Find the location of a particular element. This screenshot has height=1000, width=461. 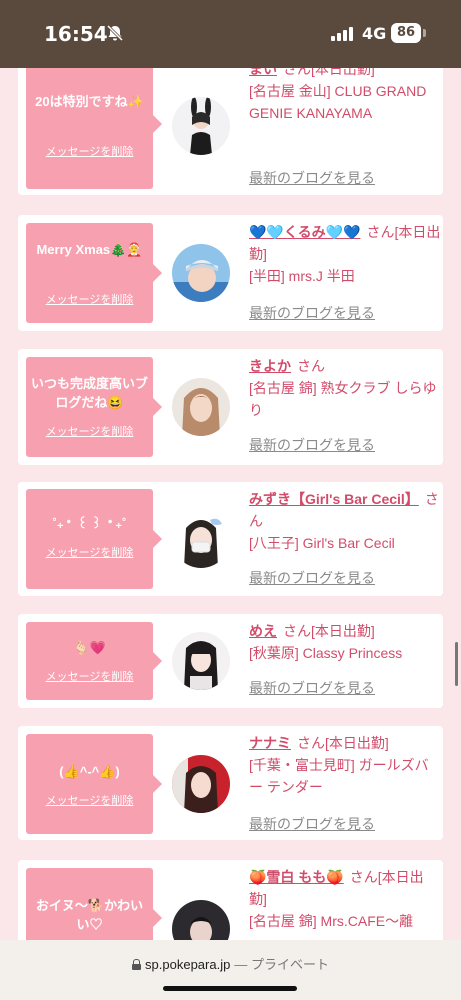

battery-icon: 86 is located at coordinates (406, 33).